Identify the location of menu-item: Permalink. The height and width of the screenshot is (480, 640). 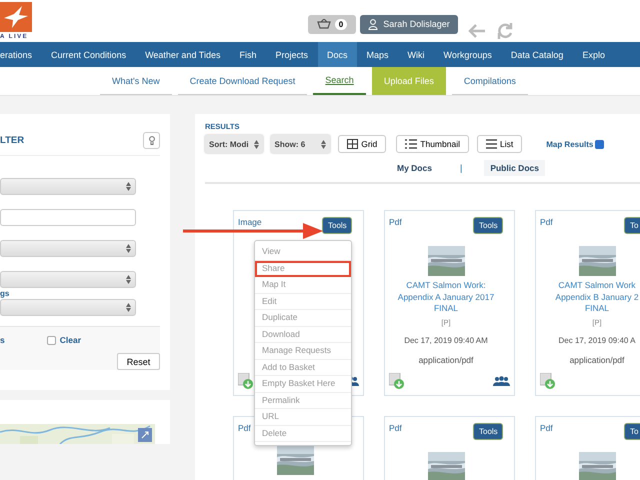
(303, 400).